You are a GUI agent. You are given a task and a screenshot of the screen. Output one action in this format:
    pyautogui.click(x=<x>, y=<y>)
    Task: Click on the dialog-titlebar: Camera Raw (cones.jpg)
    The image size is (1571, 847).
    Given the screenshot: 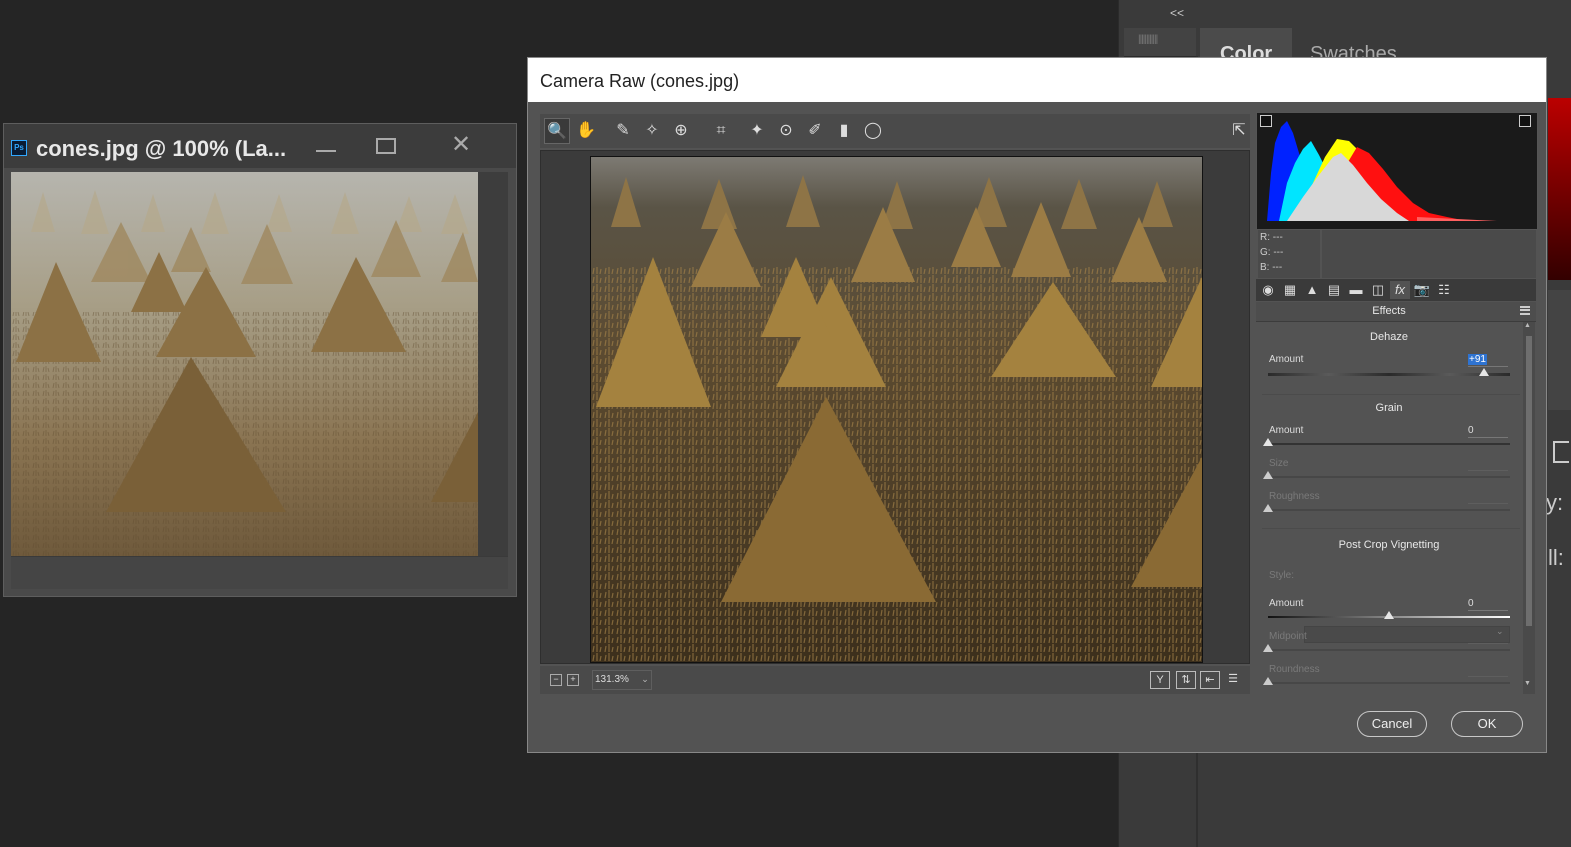 What is the action you would take?
    pyautogui.click(x=1037, y=80)
    